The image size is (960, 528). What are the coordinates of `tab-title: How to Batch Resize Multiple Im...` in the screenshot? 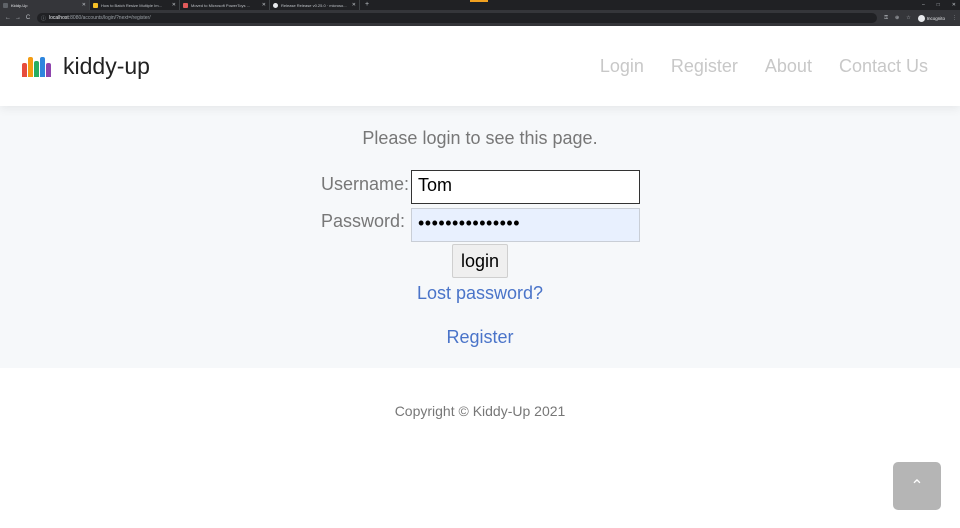 It's located at (131, 5).